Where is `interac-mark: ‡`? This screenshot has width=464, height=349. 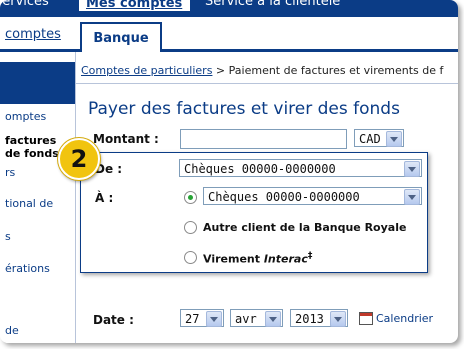
interac-mark: ‡ is located at coordinates (310, 256).